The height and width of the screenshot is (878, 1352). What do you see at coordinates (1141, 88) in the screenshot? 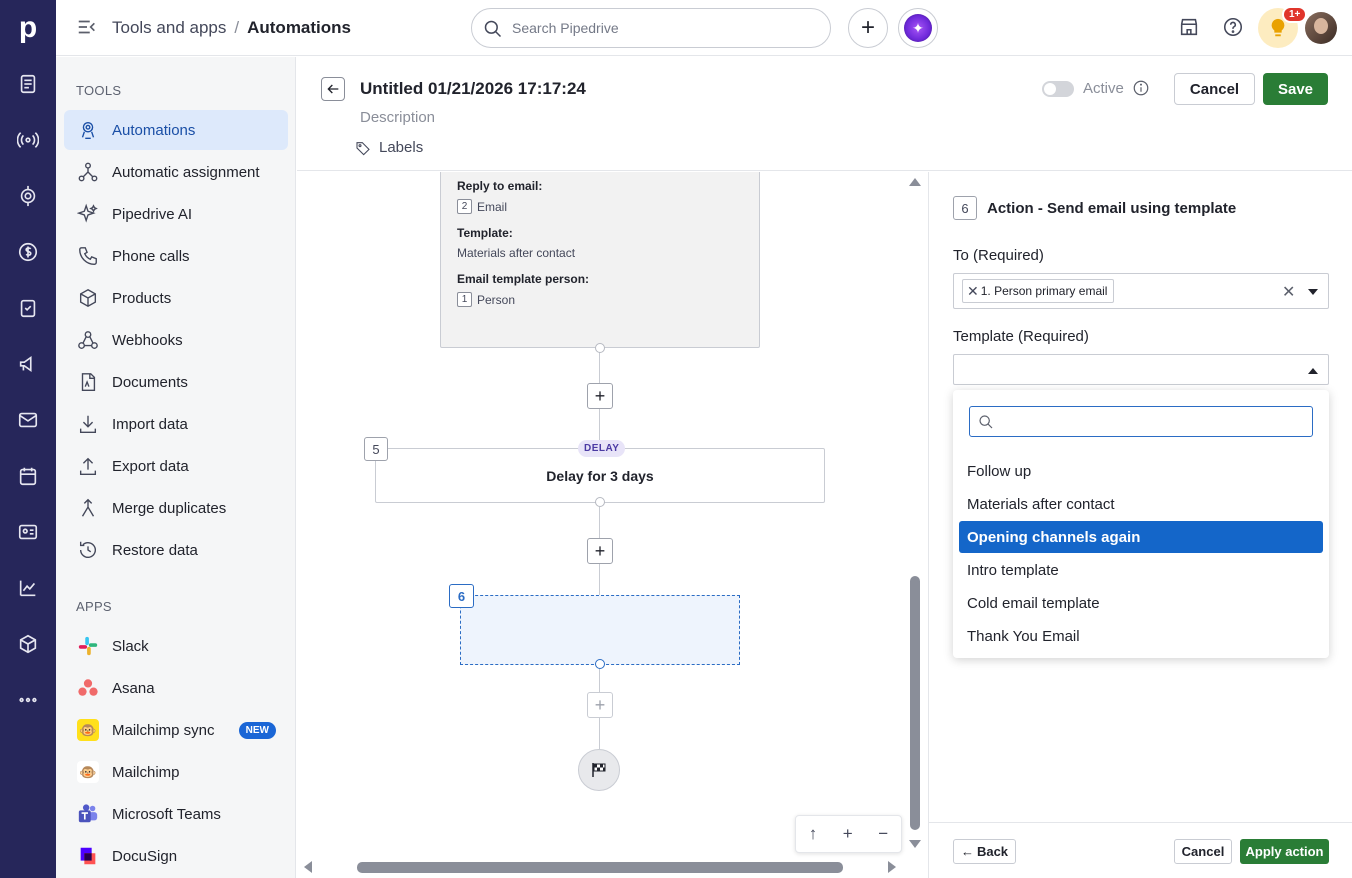
I see `info-icon` at bounding box center [1141, 88].